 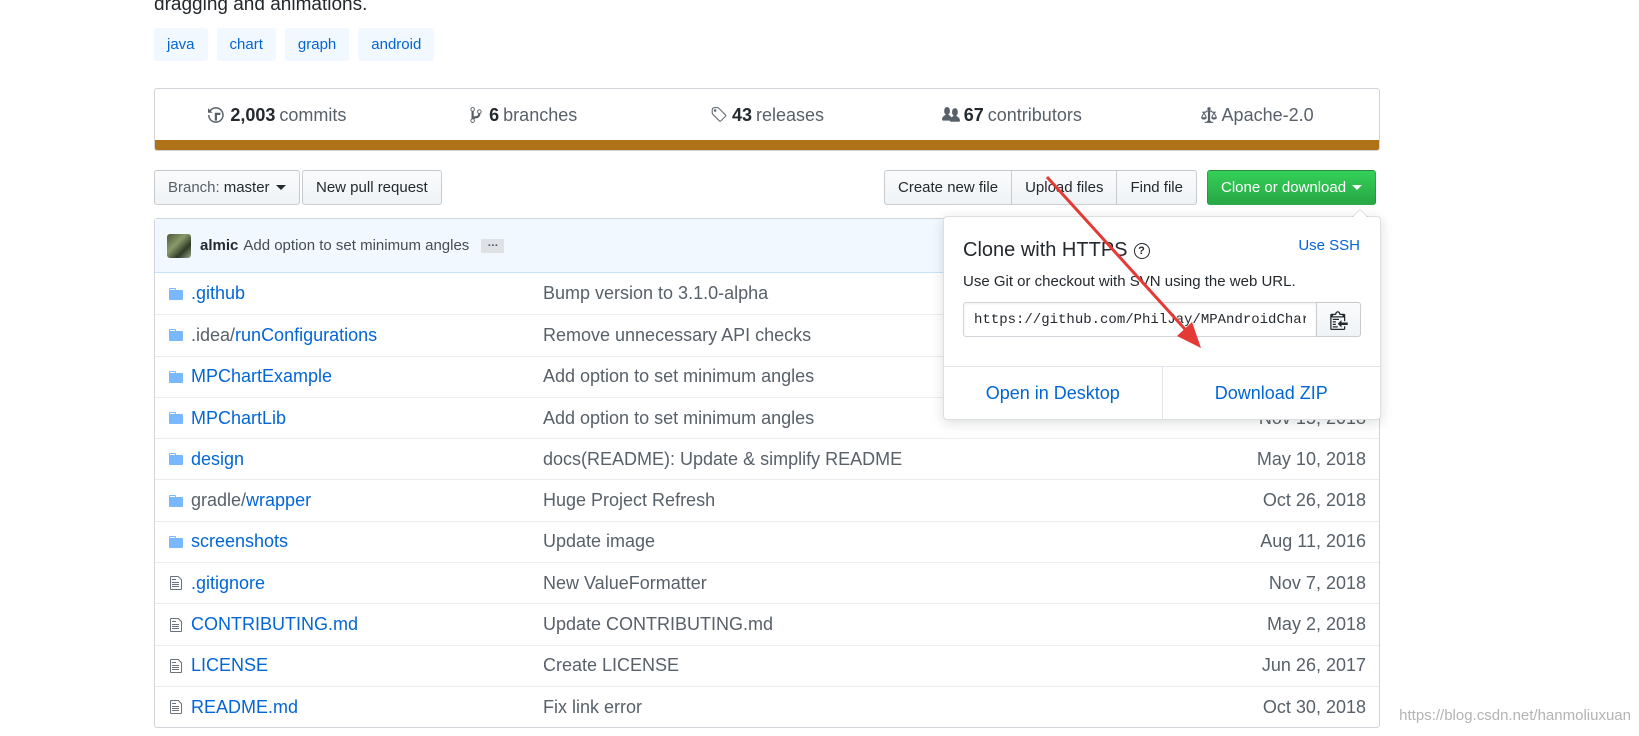 I want to click on releases-link: 43 releases, so click(x=767, y=115).